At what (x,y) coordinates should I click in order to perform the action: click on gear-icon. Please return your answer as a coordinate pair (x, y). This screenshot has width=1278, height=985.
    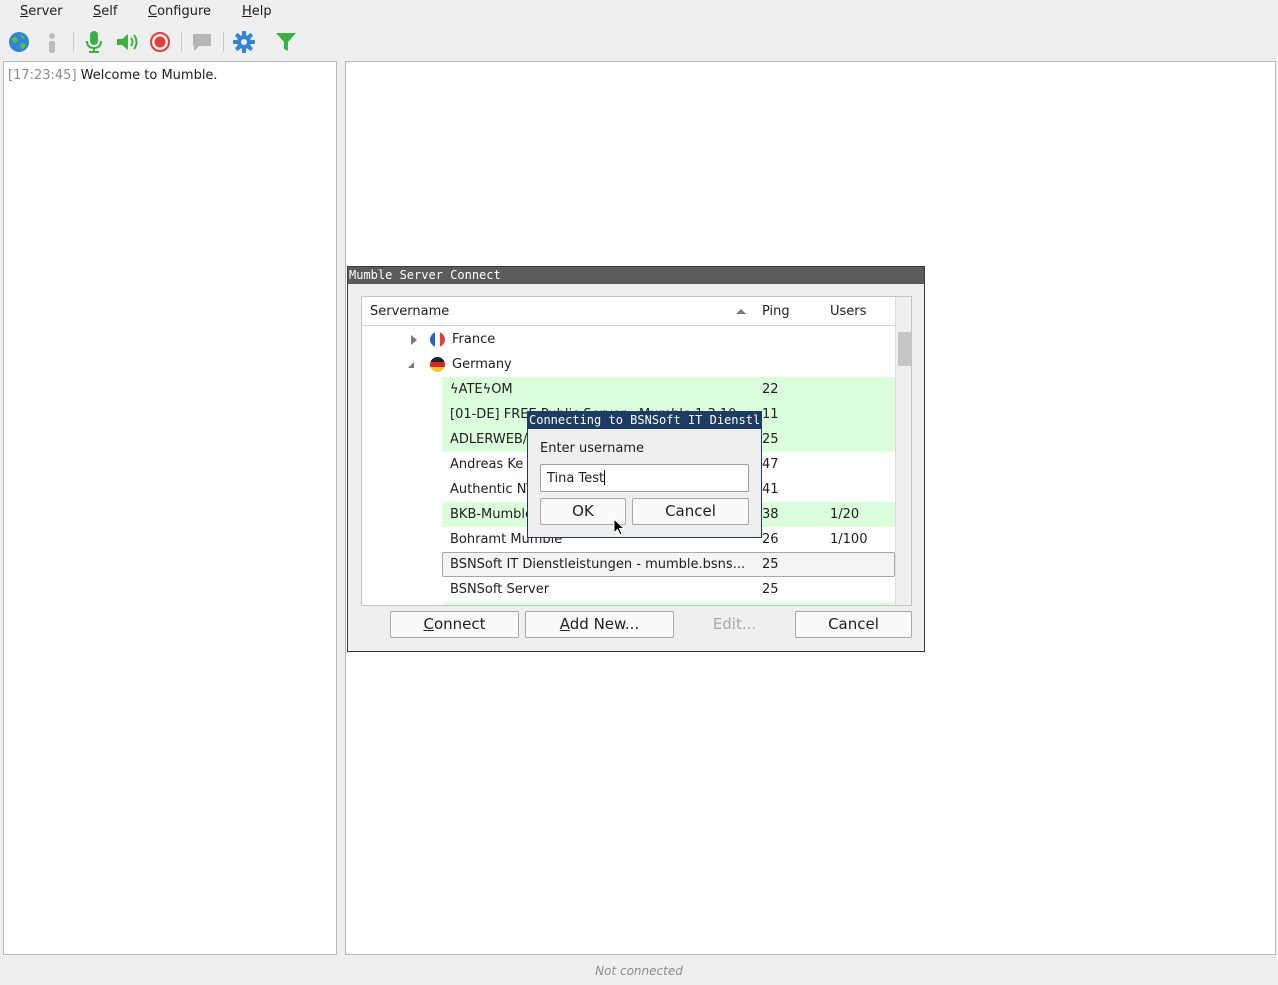
    Looking at the image, I should click on (244, 42).